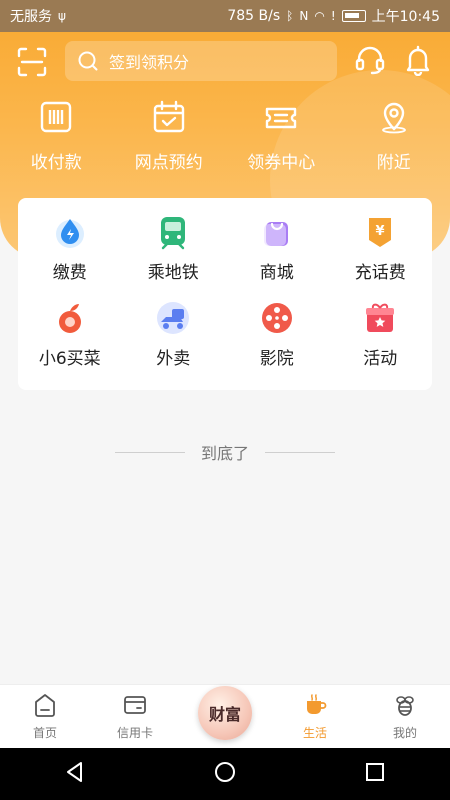 This screenshot has height=800, width=450. Describe the element at coordinates (69, 233) in the screenshot. I see `water-drop-icon` at that location.